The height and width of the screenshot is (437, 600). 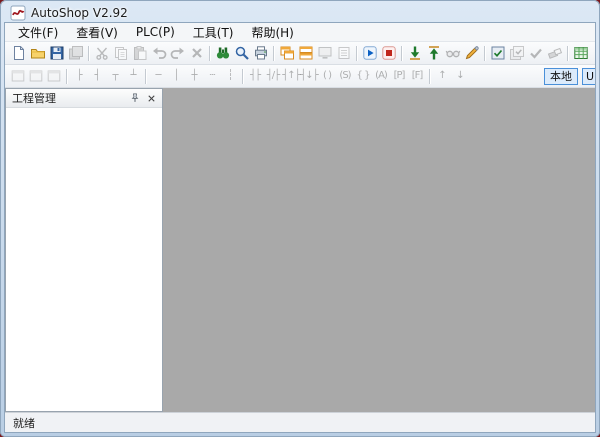 I want to click on online-monitor-button, so click(x=452, y=53).